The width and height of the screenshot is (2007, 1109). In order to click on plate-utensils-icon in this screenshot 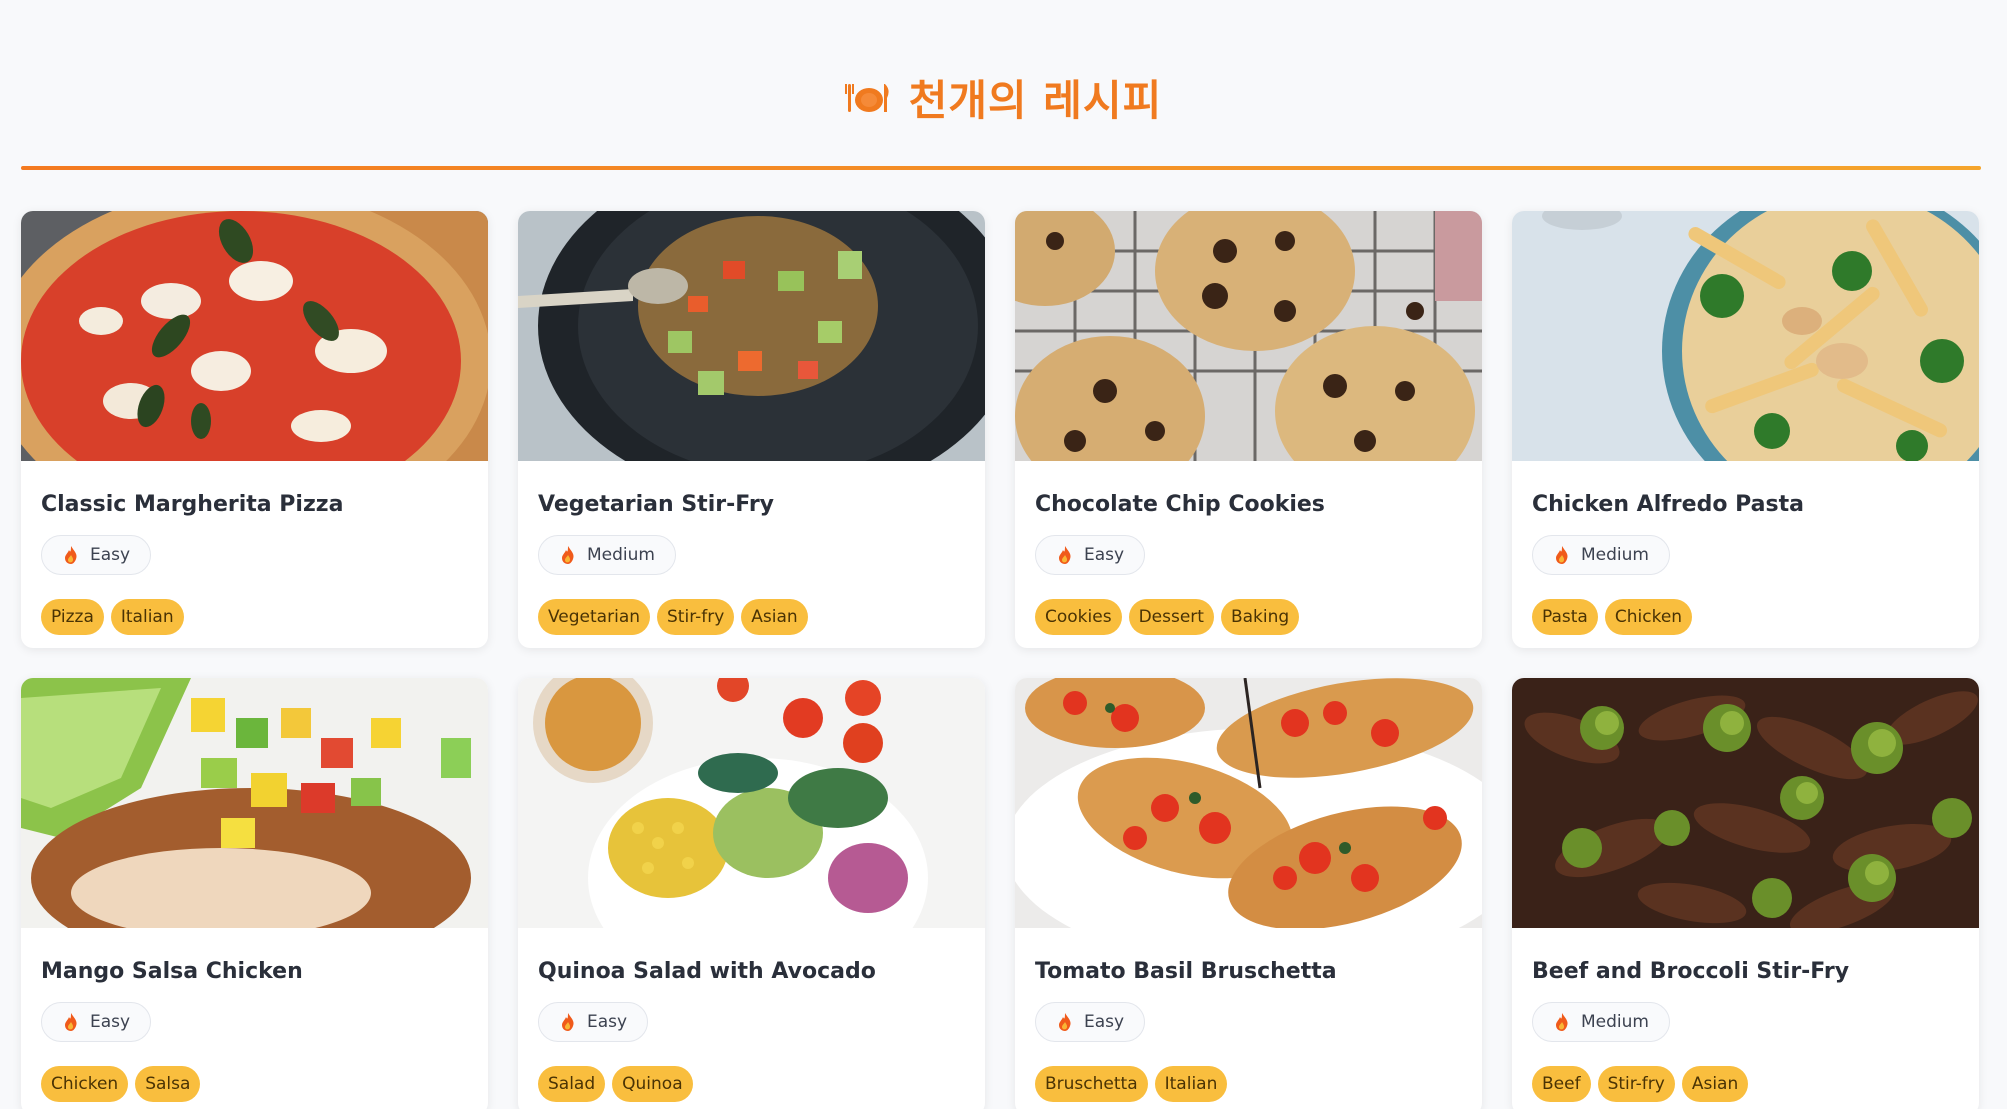, I will do `click(866, 98)`.